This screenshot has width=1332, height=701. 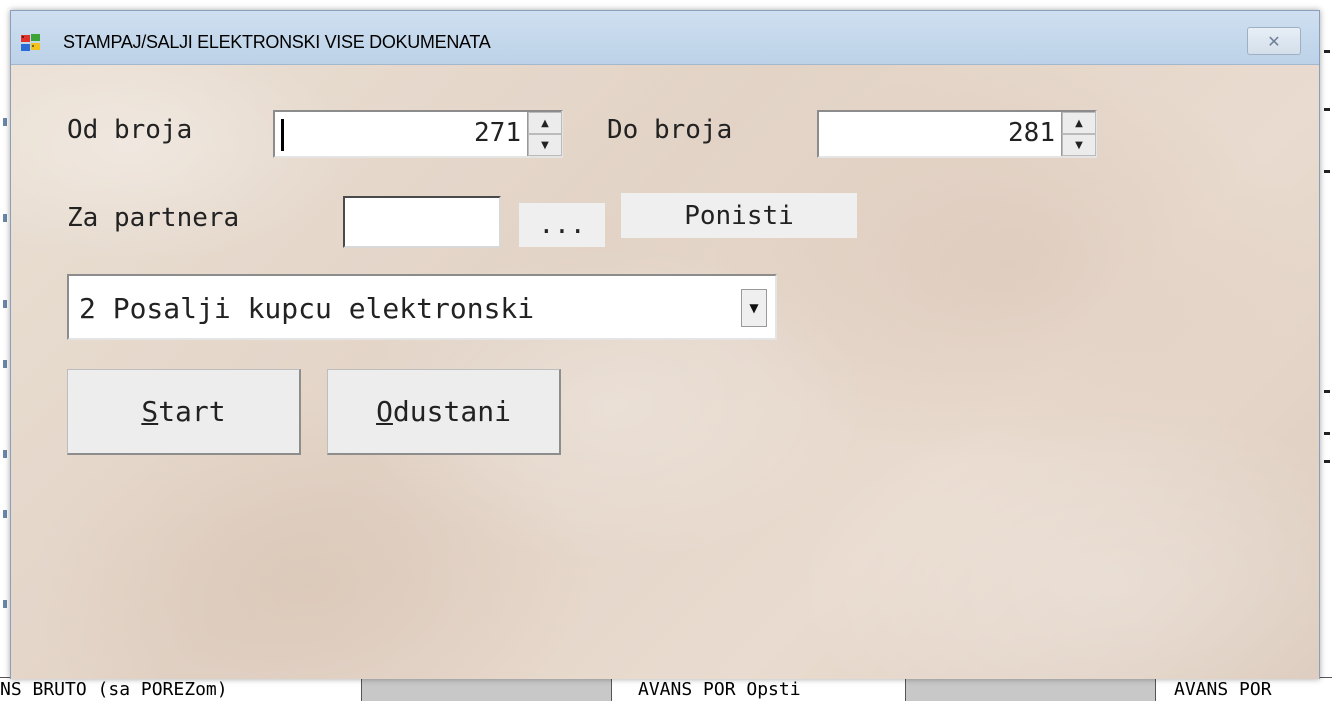 What do you see at coordinates (150, 411) in the screenshot?
I see `start-hotkey: S` at bounding box center [150, 411].